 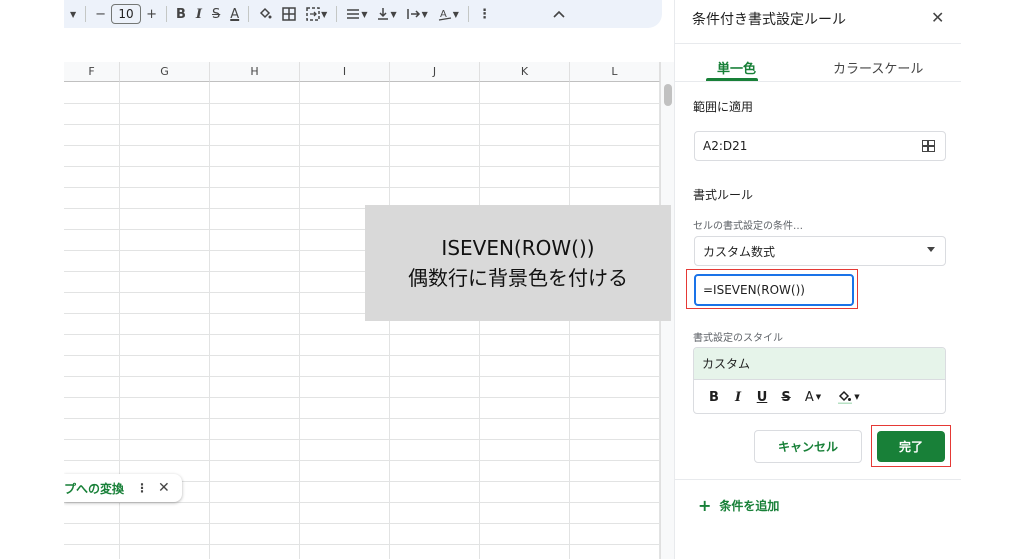 I want to click on column-header: H, so click(x=255, y=72).